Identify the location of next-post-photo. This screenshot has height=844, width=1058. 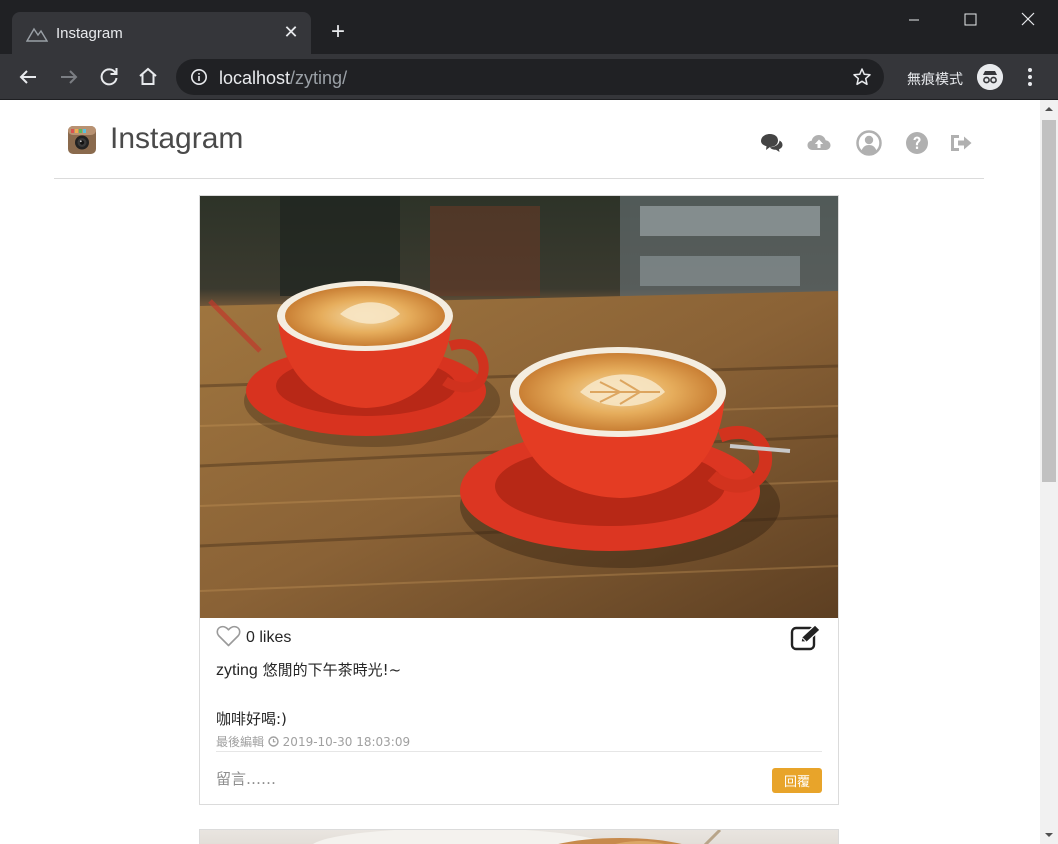
(519, 837).